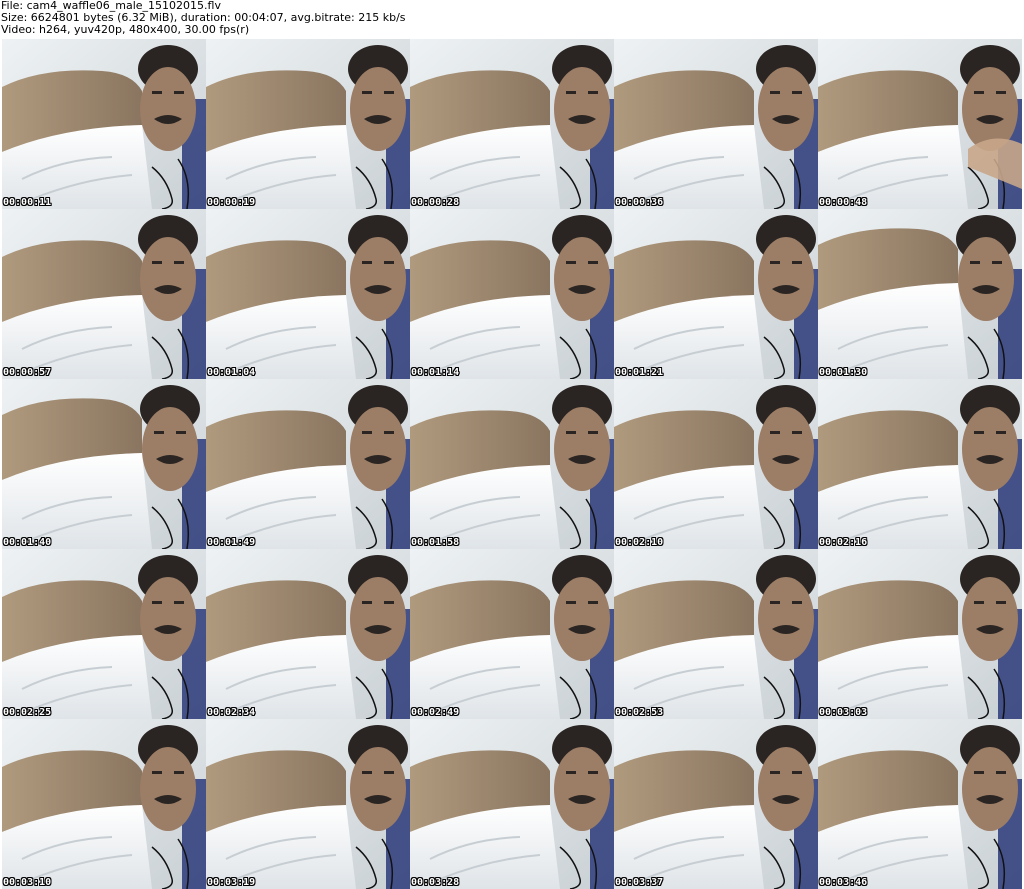  What do you see at coordinates (435, 882) in the screenshot?
I see `thumbnail-timestamp: 00:03:28` at bounding box center [435, 882].